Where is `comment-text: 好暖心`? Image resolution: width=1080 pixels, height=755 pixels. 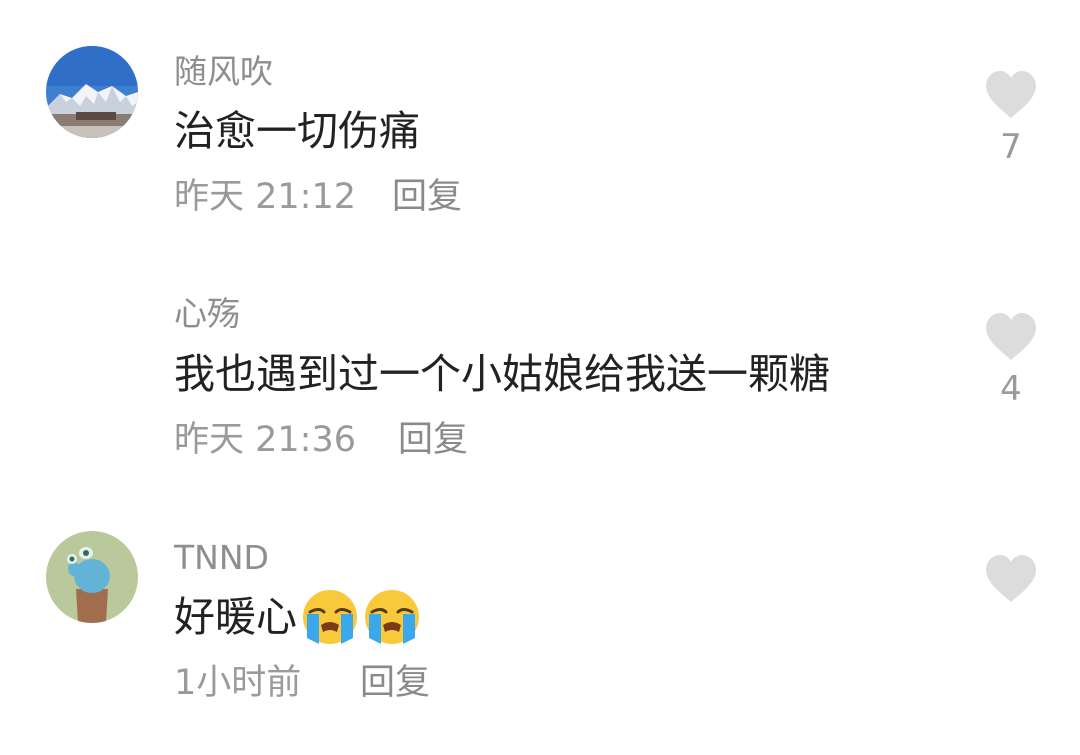
comment-text: 好暖心 is located at coordinates (297, 617).